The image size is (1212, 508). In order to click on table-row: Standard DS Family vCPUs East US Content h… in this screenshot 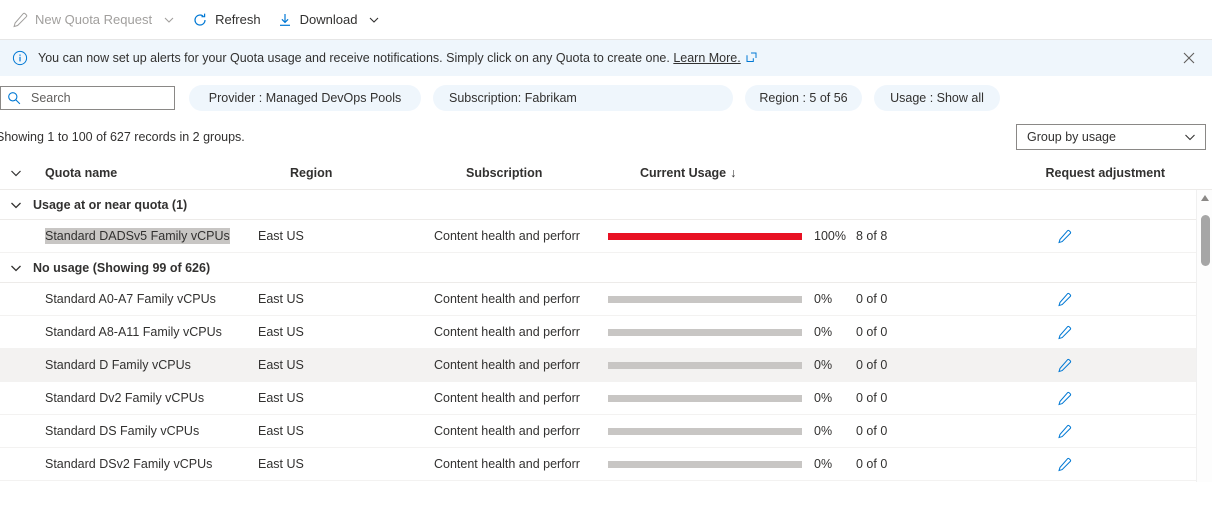, I will do `click(606, 431)`.